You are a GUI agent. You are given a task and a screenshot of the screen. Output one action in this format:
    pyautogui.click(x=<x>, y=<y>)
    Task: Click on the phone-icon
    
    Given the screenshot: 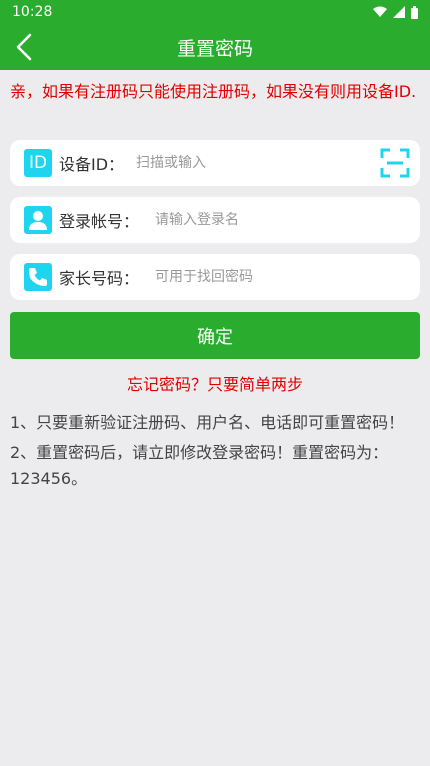 What is the action you would take?
    pyautogui.click(x=38, y=277)
    